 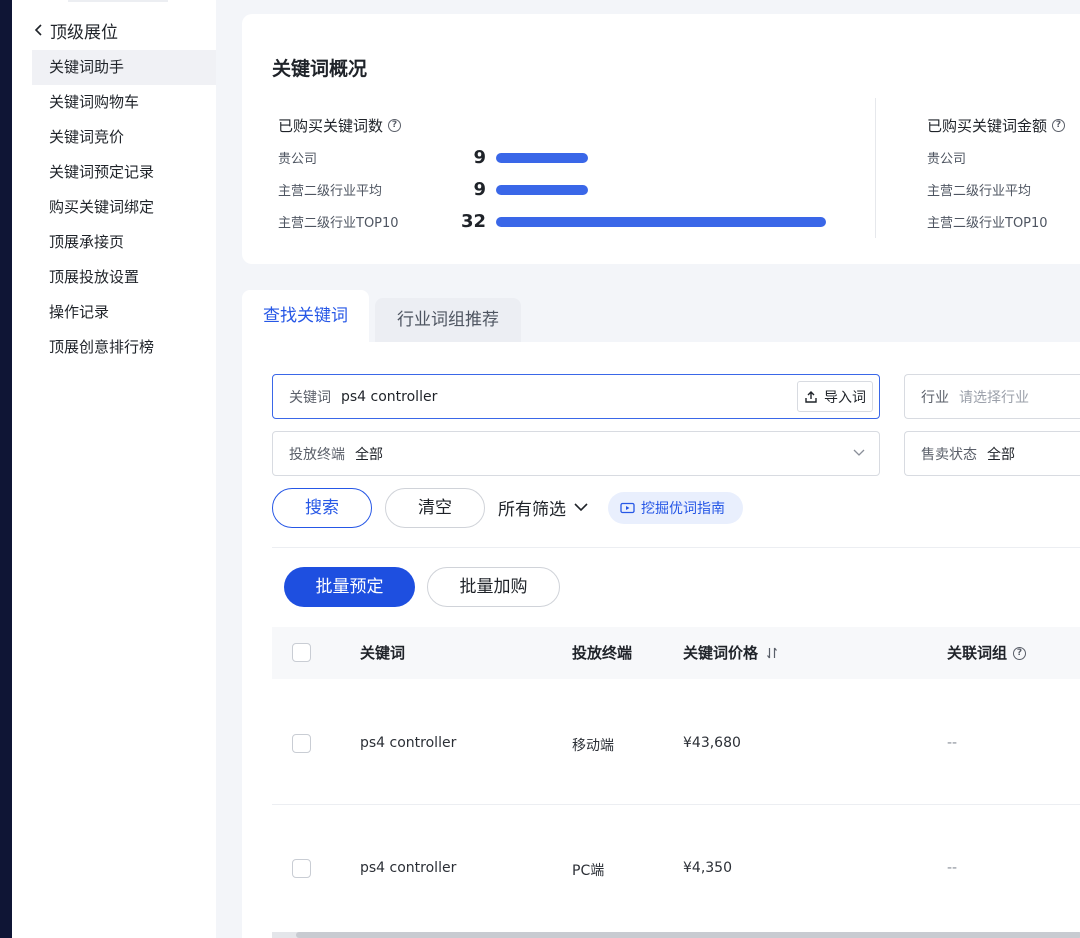 I want to click on chevron-left-icon, so click(x=38, y=30).